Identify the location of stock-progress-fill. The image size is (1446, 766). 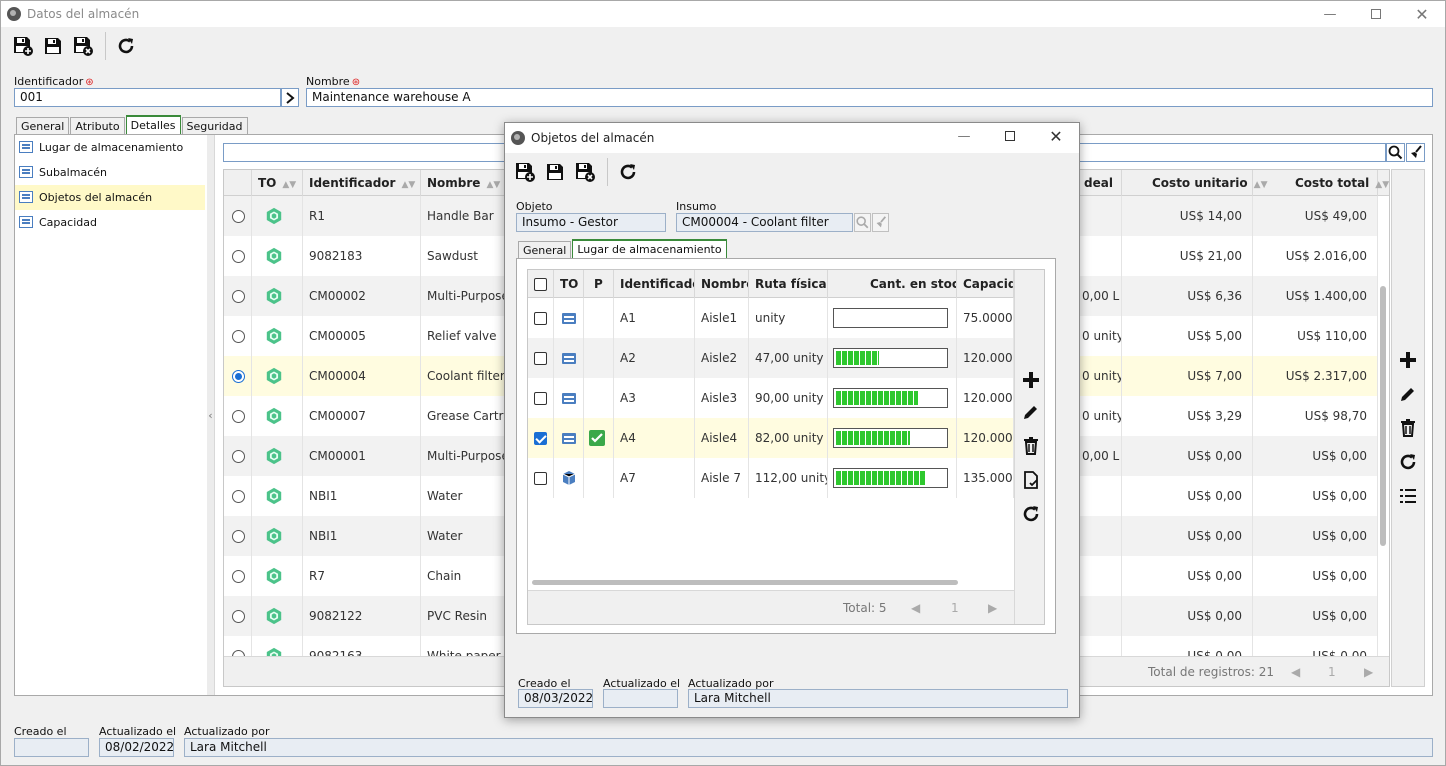
(873, 438).